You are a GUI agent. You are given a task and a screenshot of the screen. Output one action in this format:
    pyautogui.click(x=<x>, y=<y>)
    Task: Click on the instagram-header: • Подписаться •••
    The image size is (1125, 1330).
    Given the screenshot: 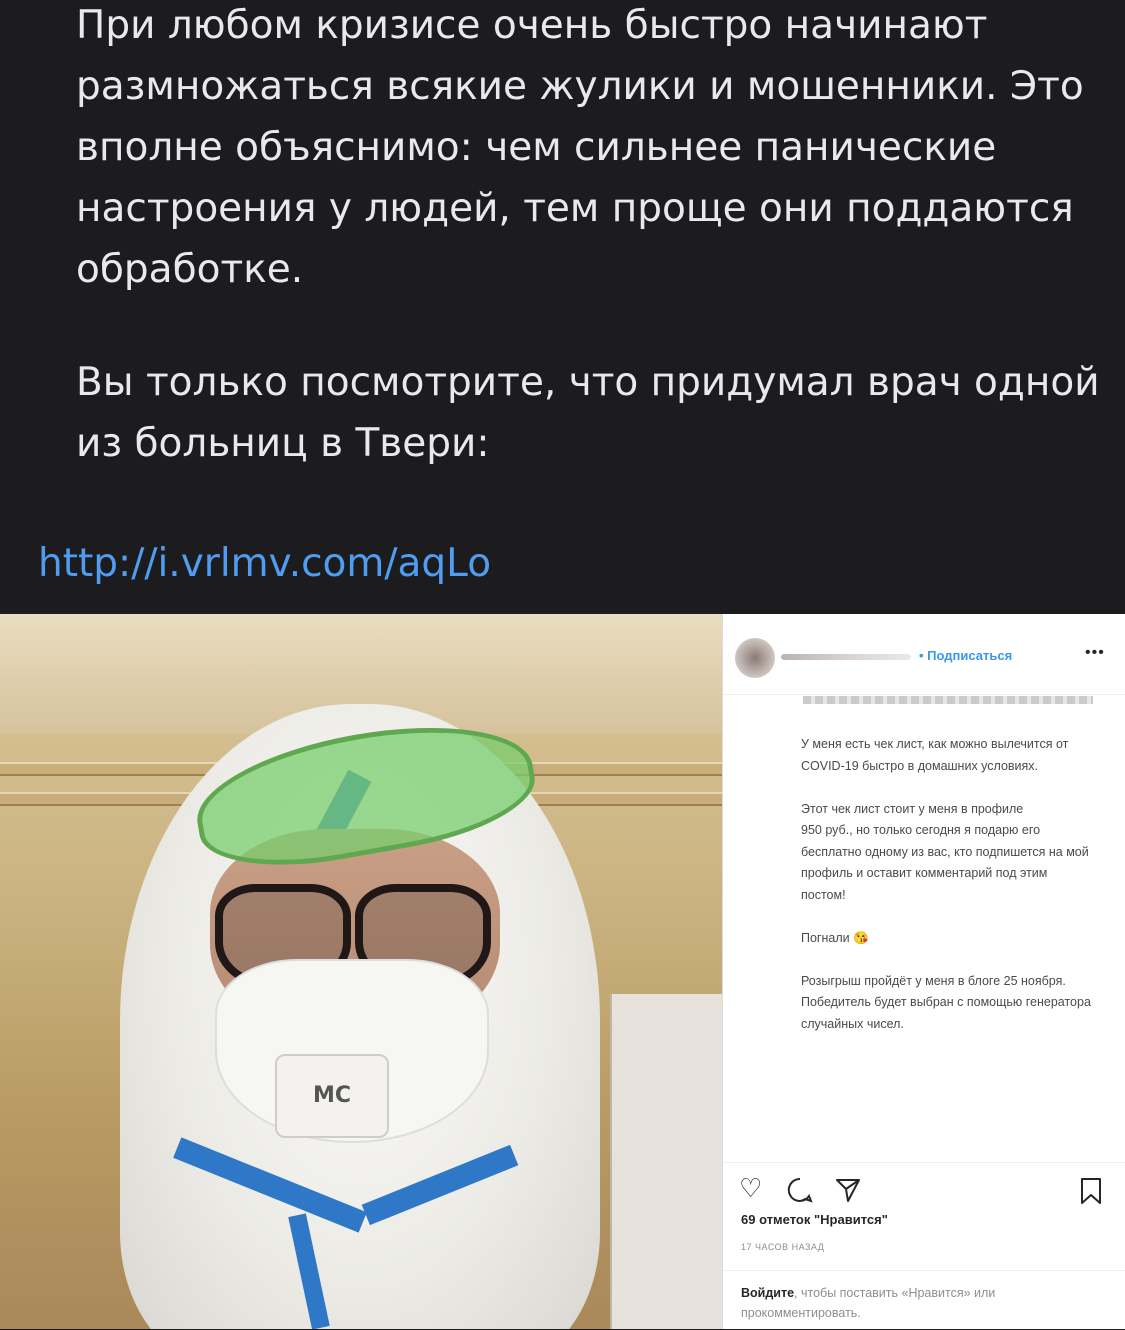 What is the action you would take?
    pyautogui.click(x=924, y=654)
    